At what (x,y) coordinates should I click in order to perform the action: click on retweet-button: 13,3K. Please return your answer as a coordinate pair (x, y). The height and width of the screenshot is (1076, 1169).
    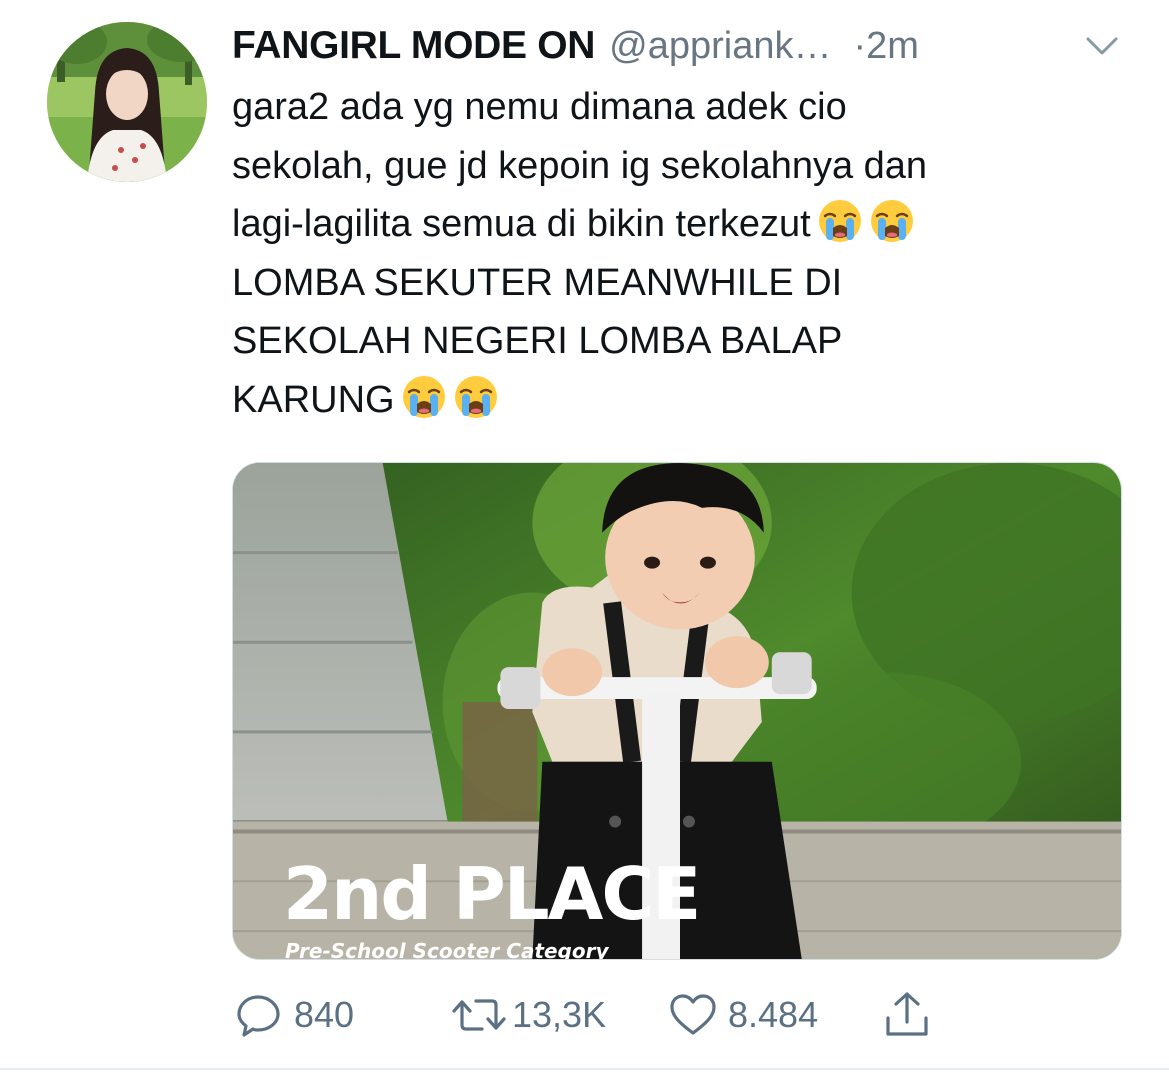
    Looking at the image, I should click on (528, 1015).